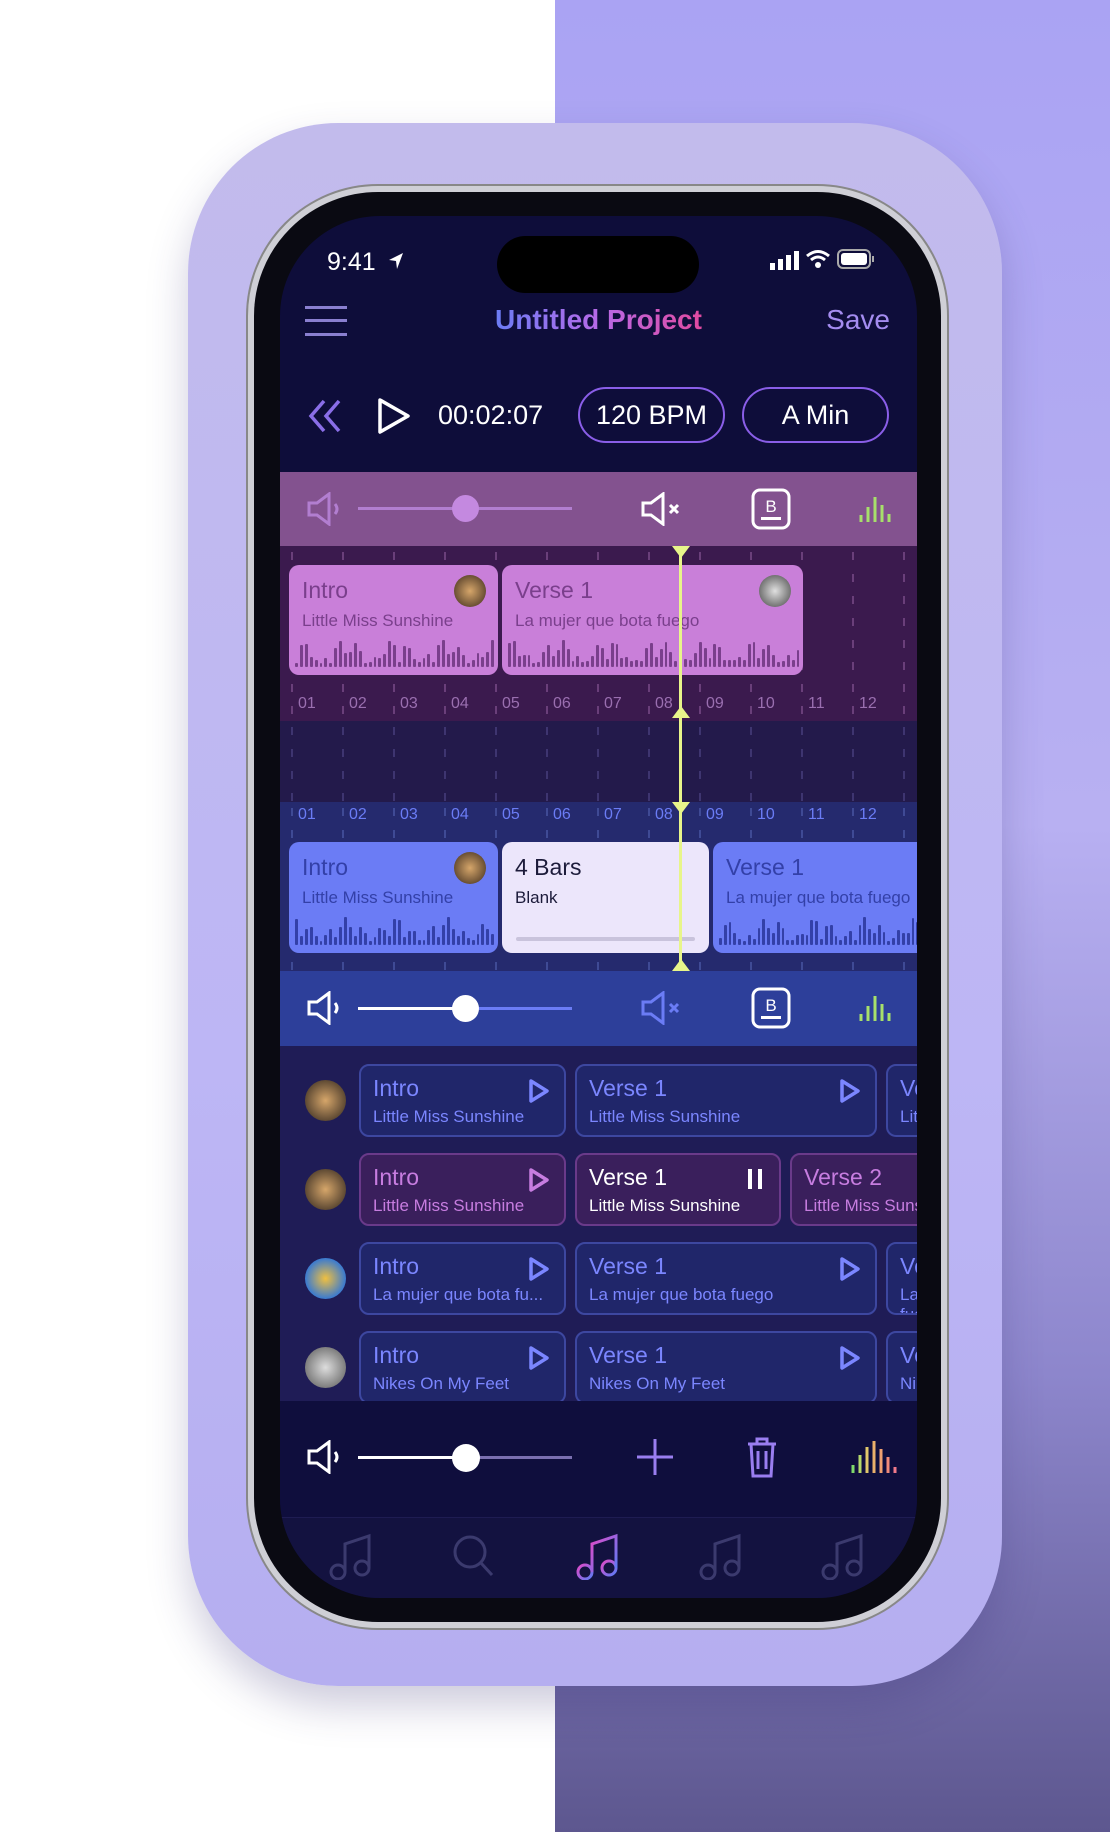 Image resolution: width=1116 pixels, height=1832 pixels. Describe the element at coordinates (755, 1179) in the screenshot. I see `pause-icon` at that location.